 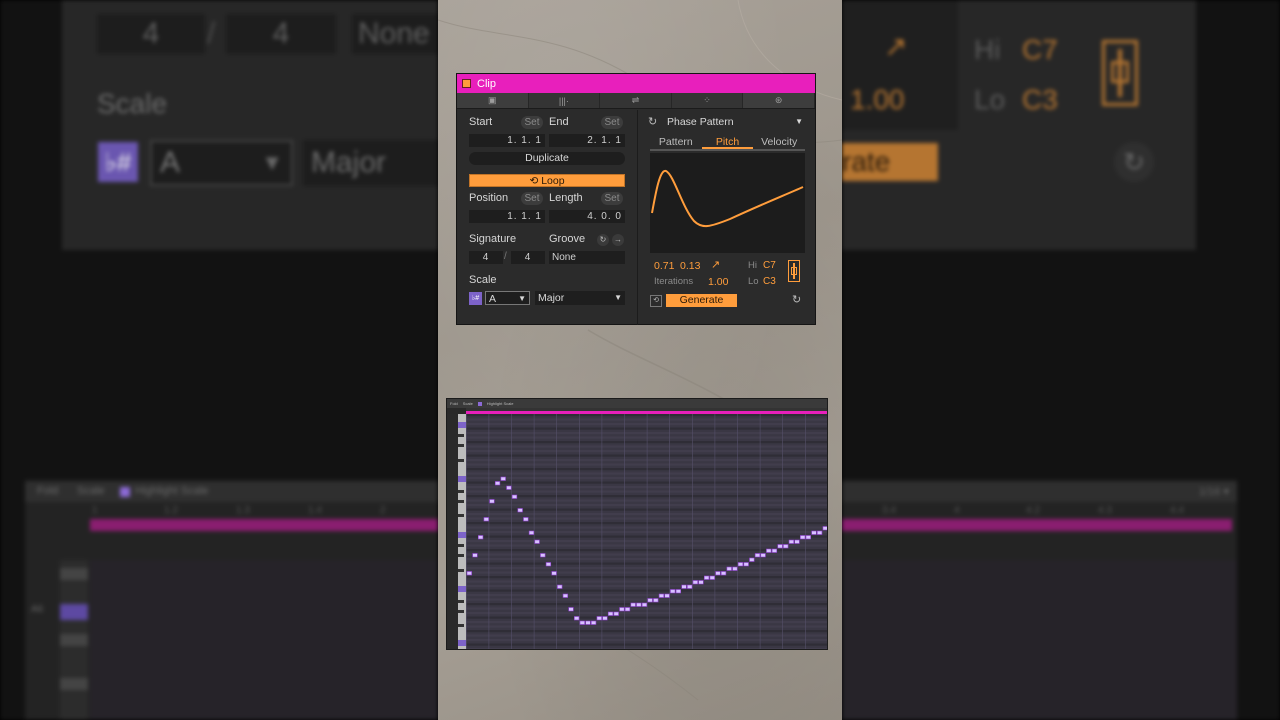 What do you see at coordinates (769, 281) in the screenshot?
I see `lo-value: C3` at bounding box center [769, 281].